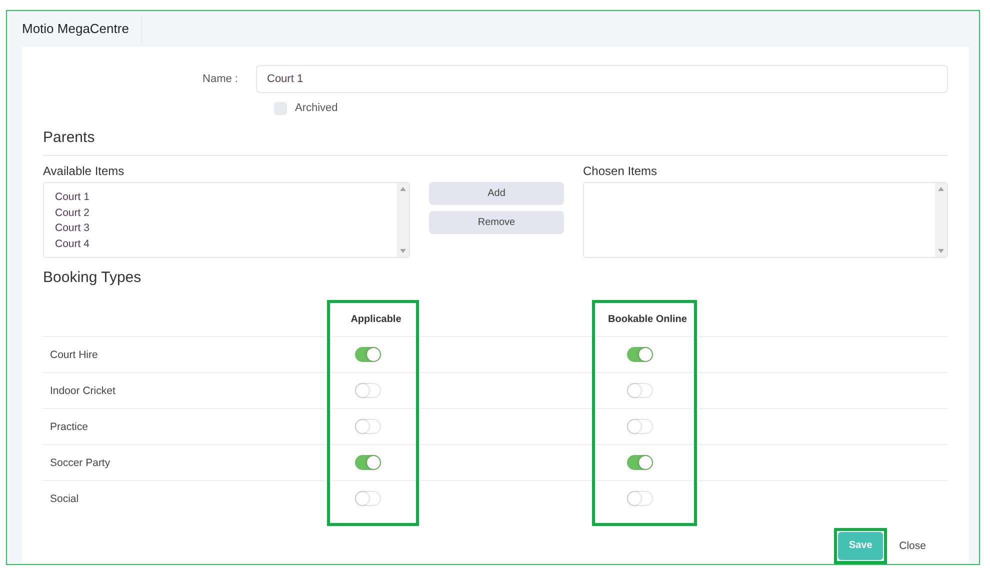 Image resolution: width=990 pixels, height=572 pixels. Describe the element at coordinates (82, 390) in the screenshot. I see `row-label: Indoor Cricket` at that location.